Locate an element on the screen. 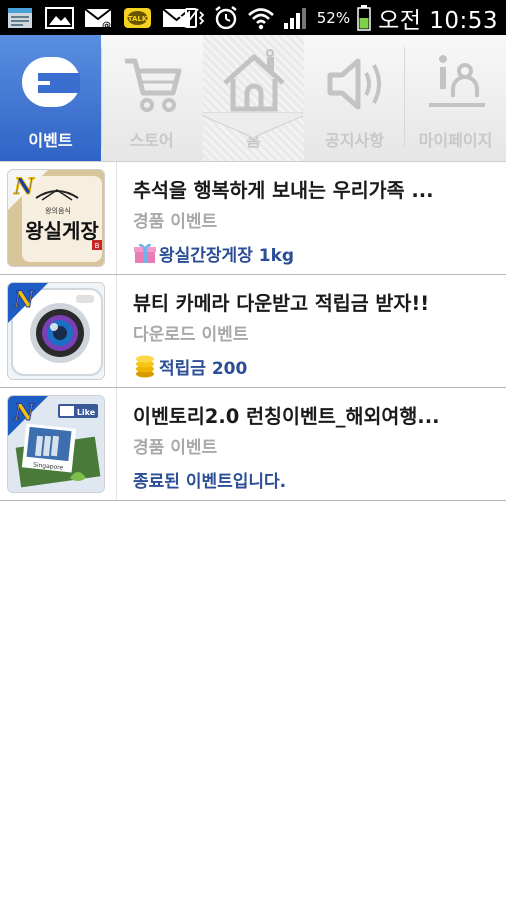 The image size is (506, 900). kakaotalk-icon: TALK is located at coordinates (138, 18).